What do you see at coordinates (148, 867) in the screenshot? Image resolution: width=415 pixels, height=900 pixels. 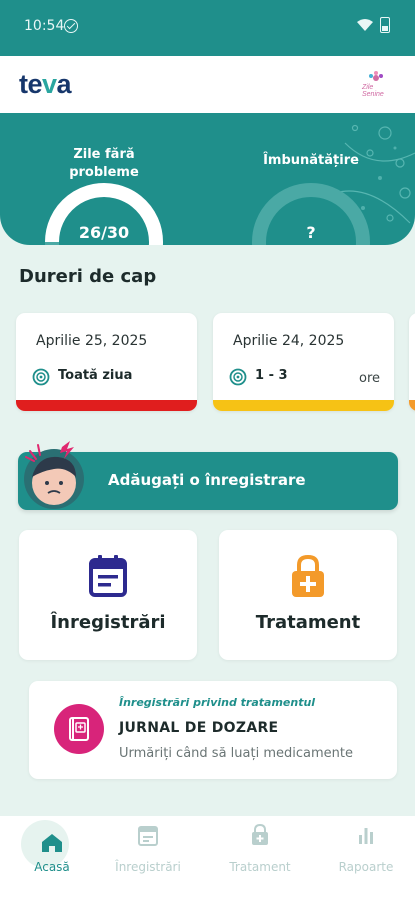 I see `nav-entries-label: Înregistrări` at bounding box center [148, 867].